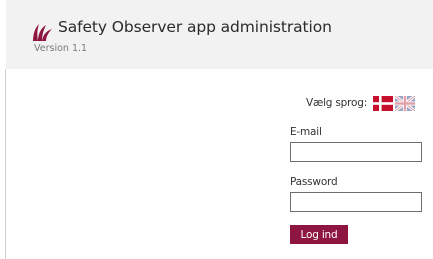 This screenshot has width=433, height=259. What do you see at coordinates (306, 132) in the screenshot?
I see `email-label: E-mail` at bounding box center [306, 132].